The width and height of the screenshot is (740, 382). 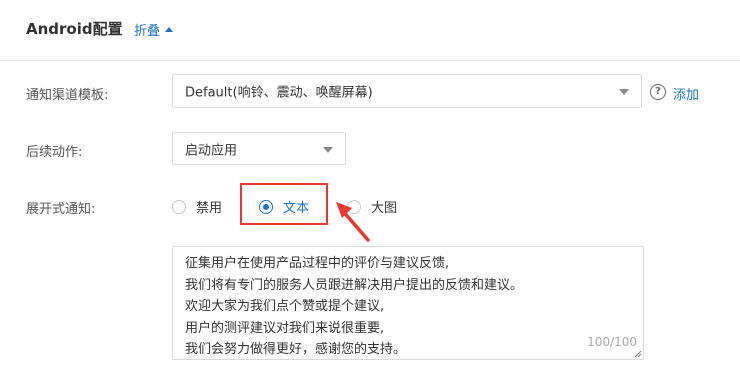 I want to click on radio-option-disabled: 禁用, so click(x=197, y=206).